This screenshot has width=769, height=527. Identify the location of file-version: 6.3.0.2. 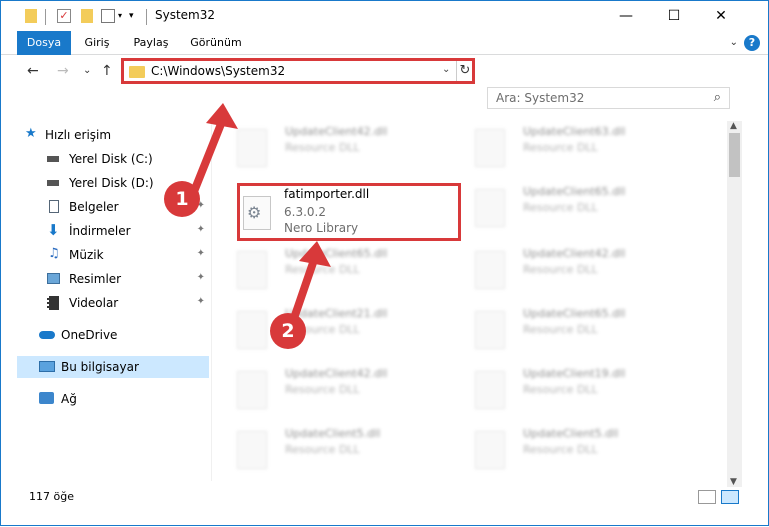
(305, 212).